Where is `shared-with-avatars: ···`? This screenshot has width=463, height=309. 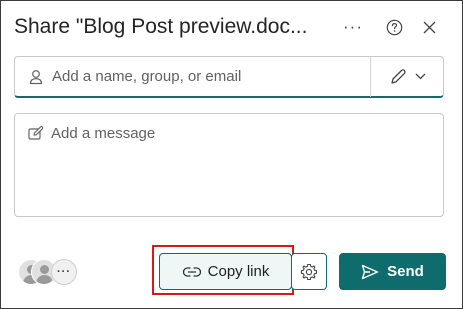 shared-with-avatars: ··· is located at coordinates (48, 273).